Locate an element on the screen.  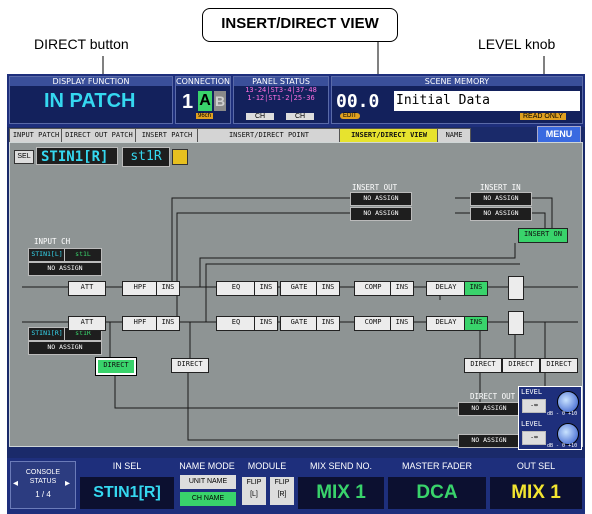
direct-button-pre-hpf: DIRECT is located at coordinates (116, 366).